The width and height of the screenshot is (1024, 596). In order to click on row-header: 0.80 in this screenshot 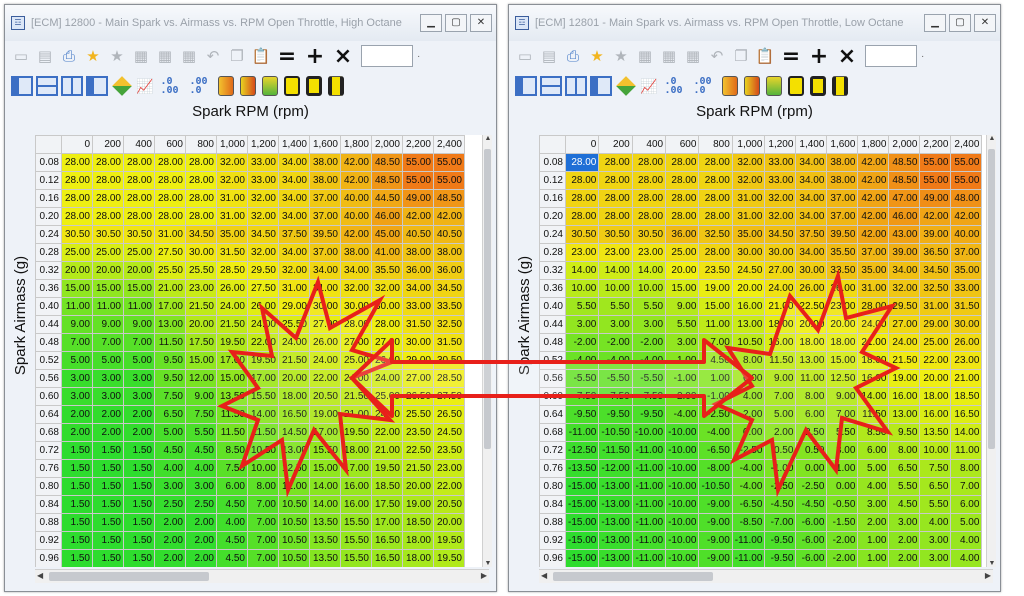, I will do `click(552, 486)`.